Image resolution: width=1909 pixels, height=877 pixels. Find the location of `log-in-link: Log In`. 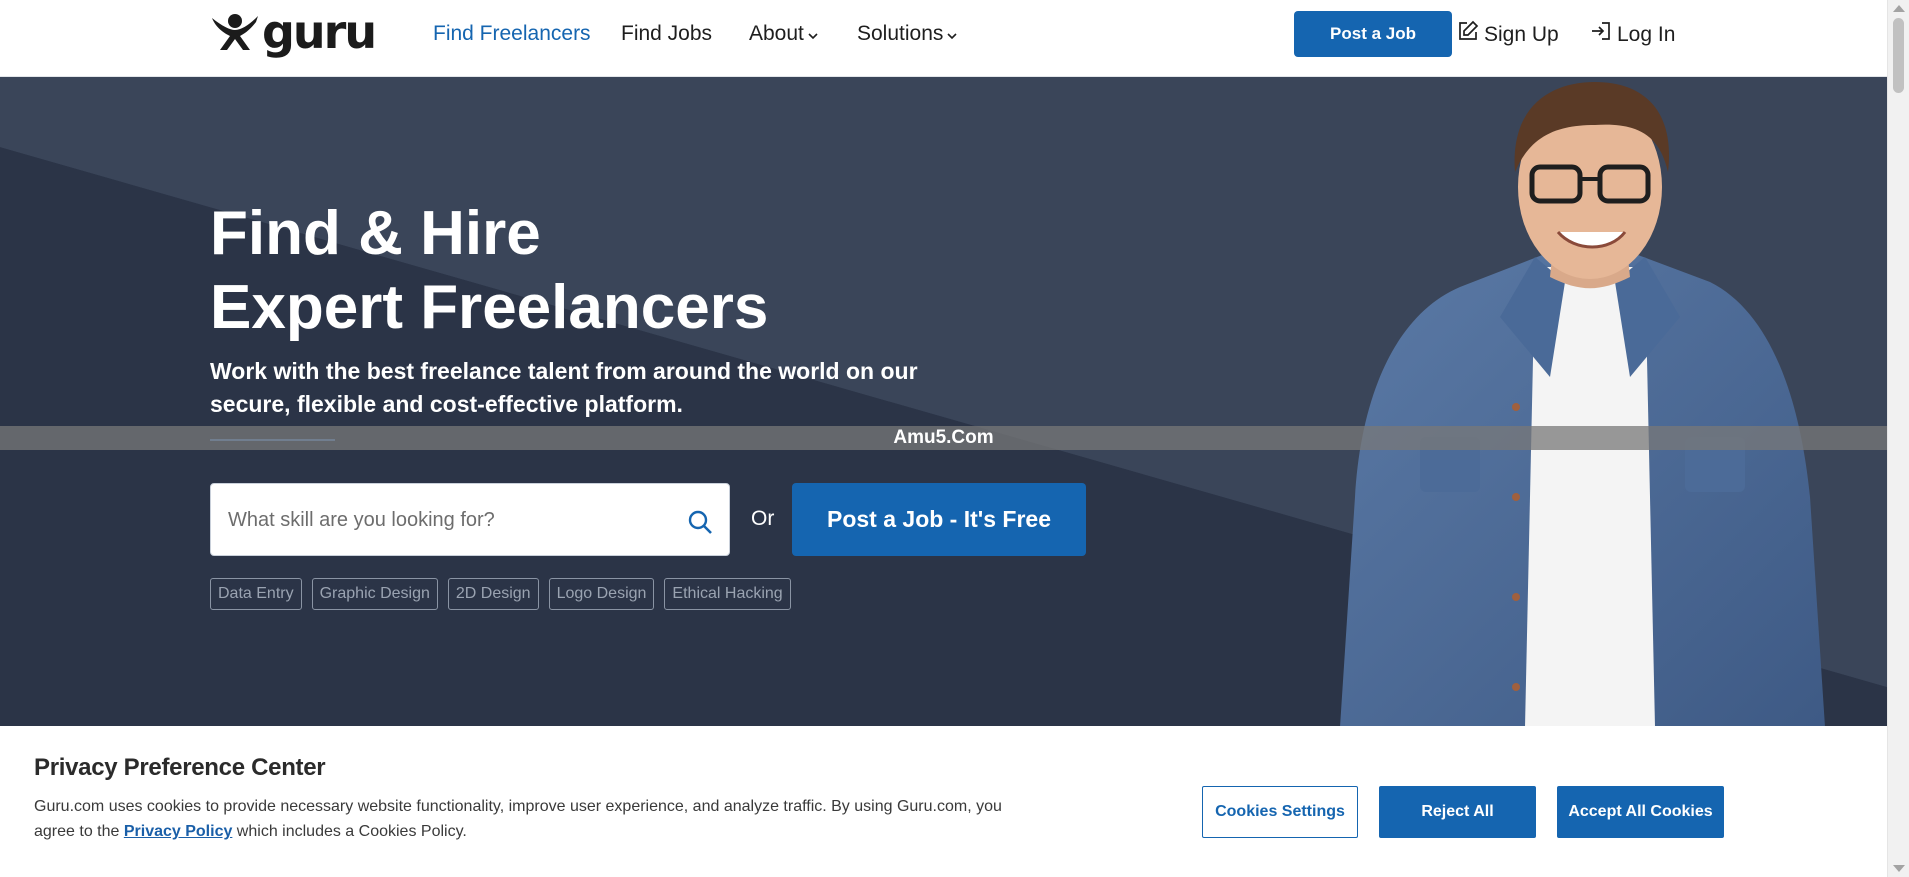

log-in-link: Log In is located at coordinates (1632, 35).